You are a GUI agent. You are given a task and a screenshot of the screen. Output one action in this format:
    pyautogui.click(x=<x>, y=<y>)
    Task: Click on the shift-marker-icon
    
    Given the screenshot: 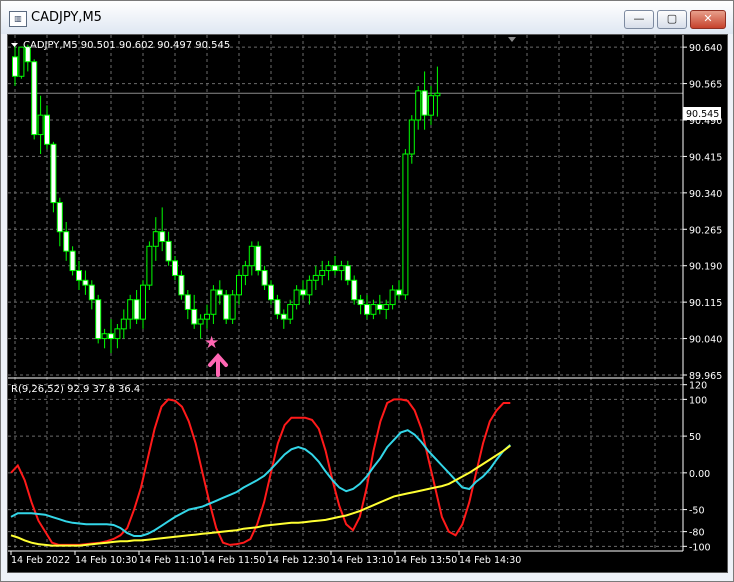 What is the action you would take?
    pyautogui.click(x=512, y=39)
    